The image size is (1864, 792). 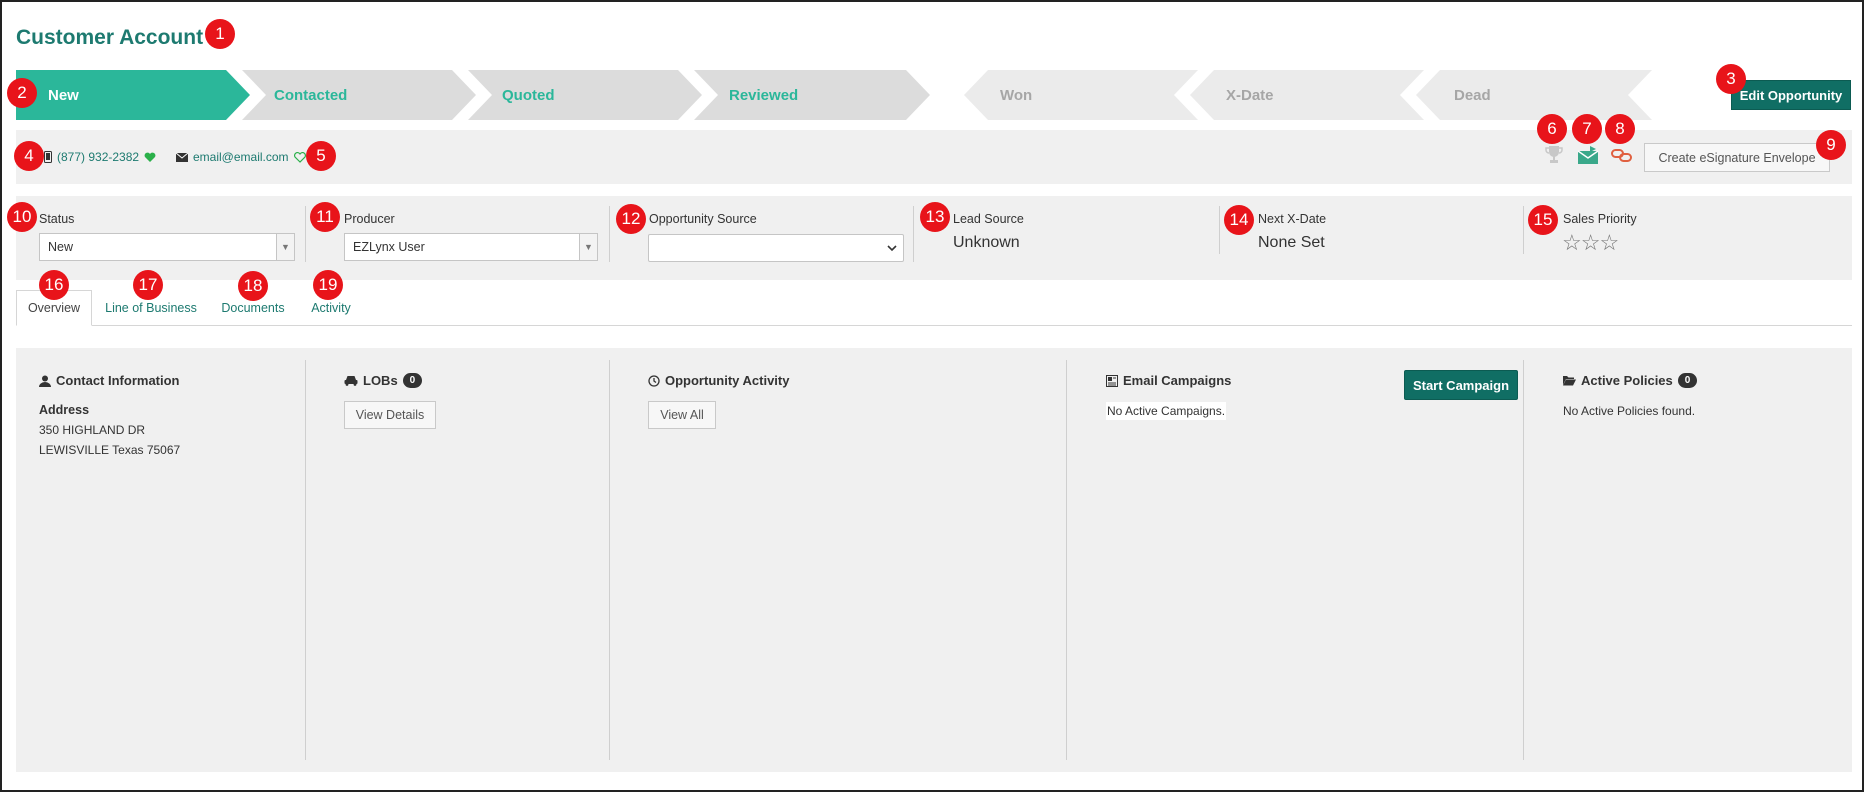 I want to click on active-policies-title: Active Policies, so click(x=1627, y=380).